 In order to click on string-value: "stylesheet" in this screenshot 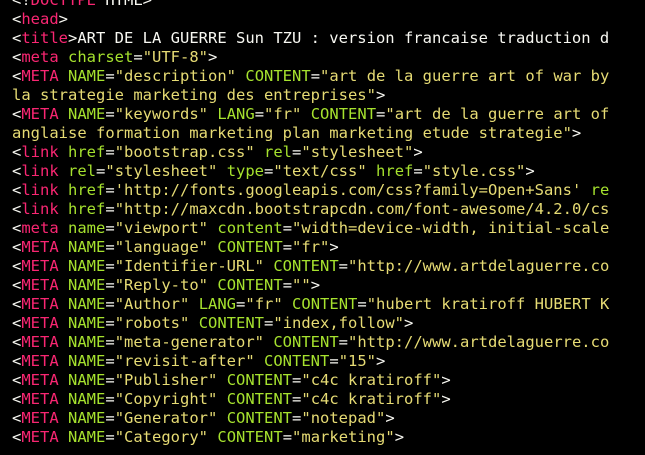, I will do `click(357, 152)`.